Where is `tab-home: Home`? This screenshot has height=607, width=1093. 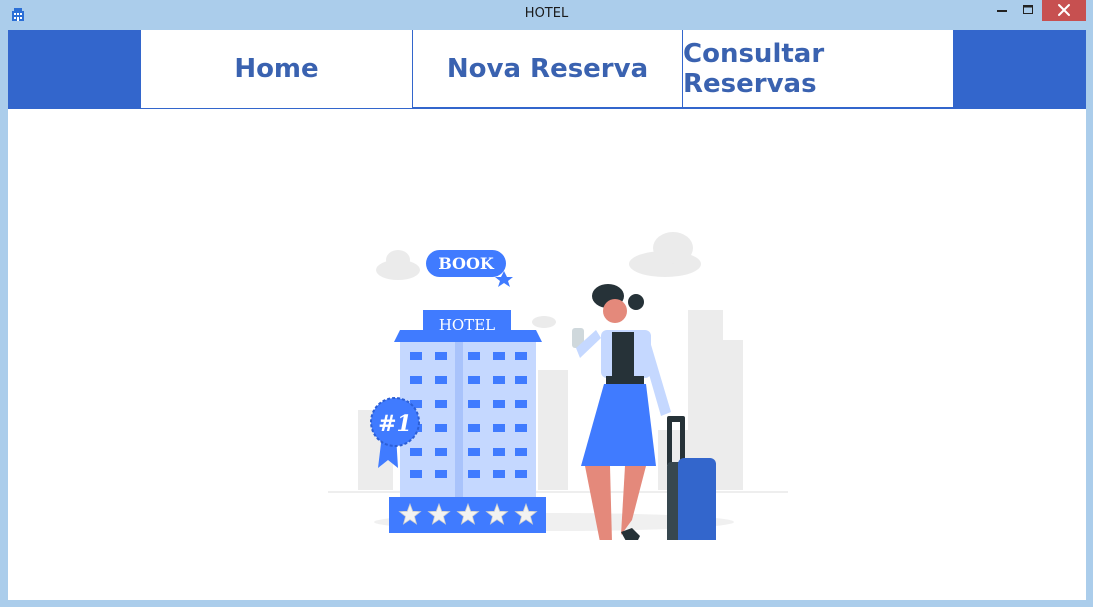
tab-home: Home is located at coordinates (276, 69).